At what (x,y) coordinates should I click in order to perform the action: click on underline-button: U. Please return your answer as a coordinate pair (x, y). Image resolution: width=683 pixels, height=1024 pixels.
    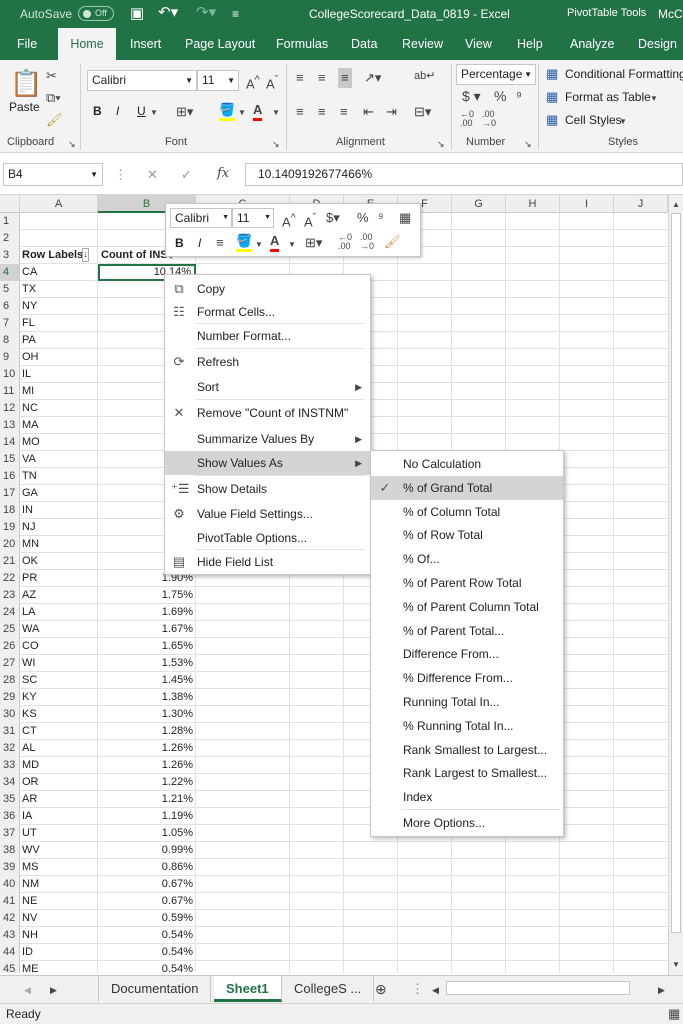
    Looking at the image, I should click on (141, 111).